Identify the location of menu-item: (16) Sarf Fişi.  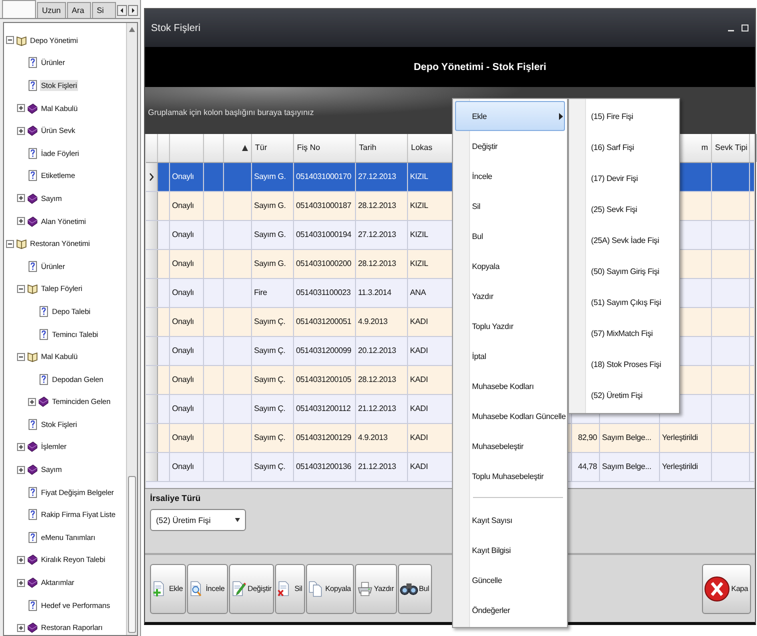
(624, 147).